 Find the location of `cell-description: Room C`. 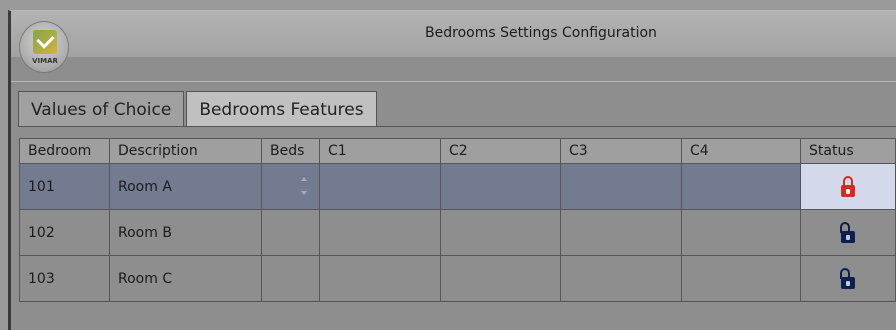

cell-description: Room C is located at coordinates (185, 278).